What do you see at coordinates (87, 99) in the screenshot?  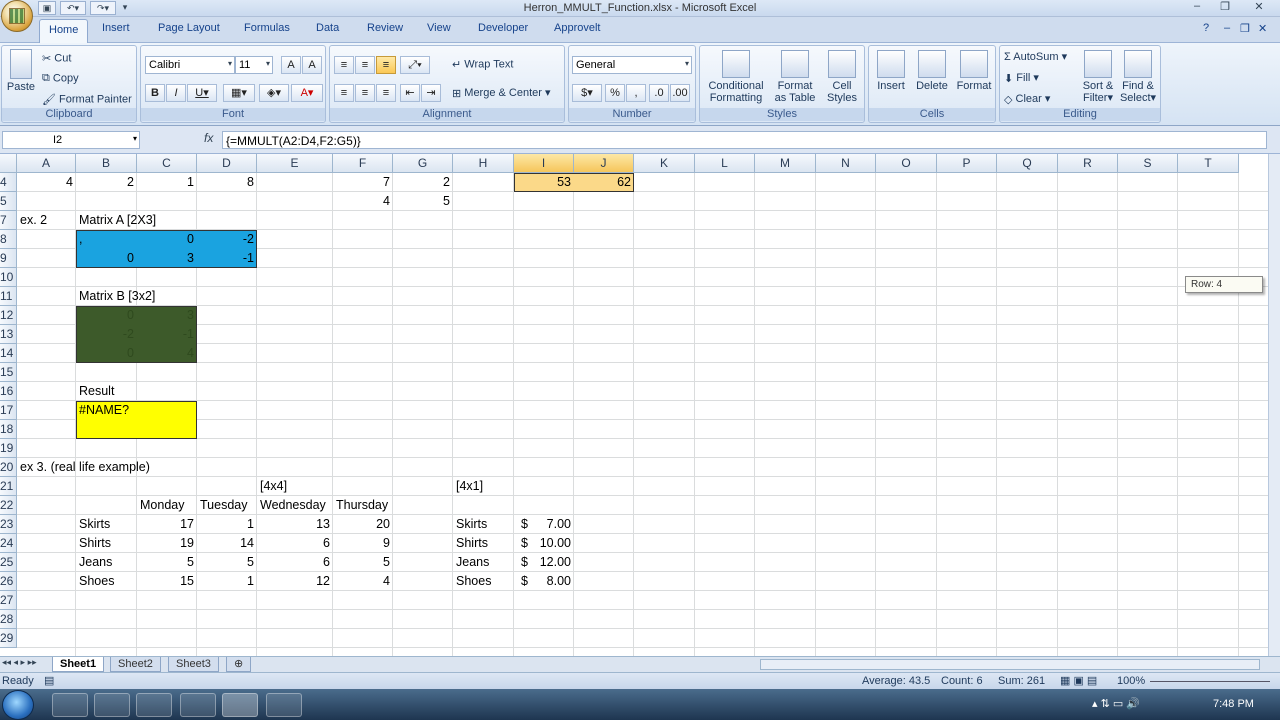 I see `format-painter-button: 🖌 Format Painter` at bounding box center [87, 99].